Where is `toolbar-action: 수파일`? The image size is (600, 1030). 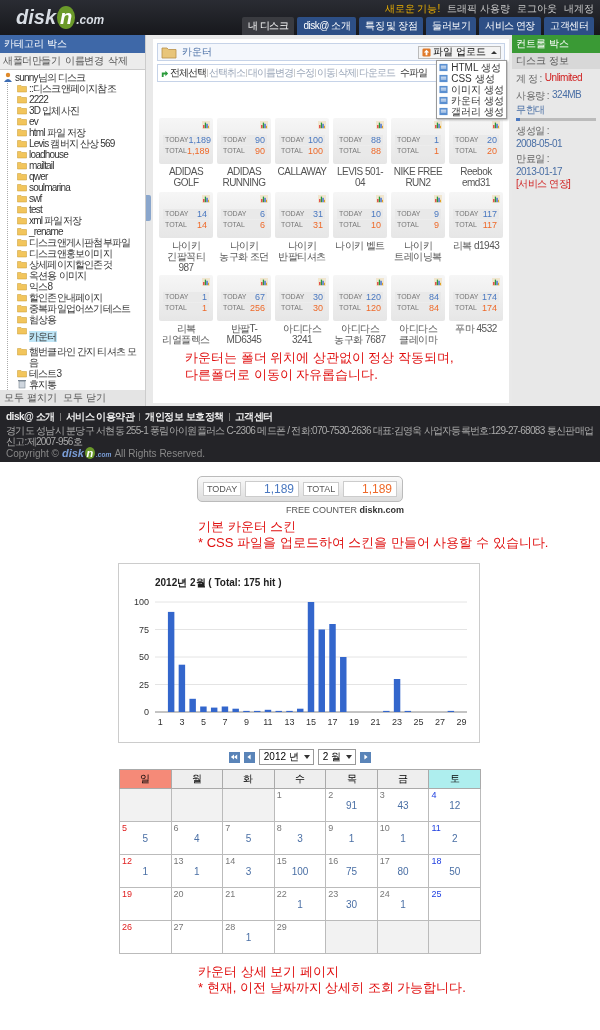
toolbar-action: 수파일 is located at coordinates (413, 73).